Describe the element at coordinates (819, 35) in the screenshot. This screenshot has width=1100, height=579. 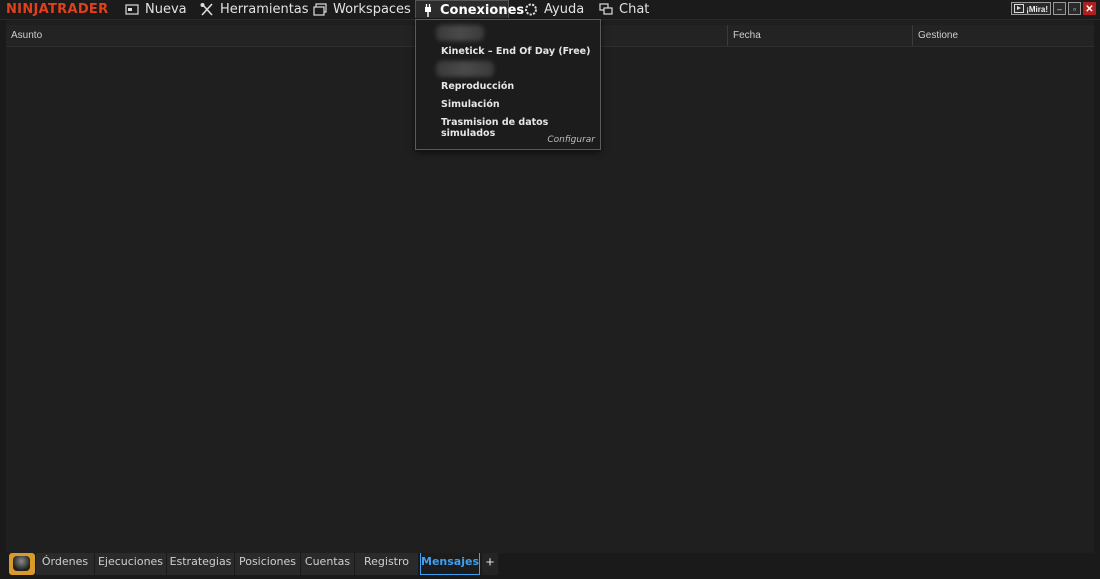
I see `column-fecha: Fecha` at that location.